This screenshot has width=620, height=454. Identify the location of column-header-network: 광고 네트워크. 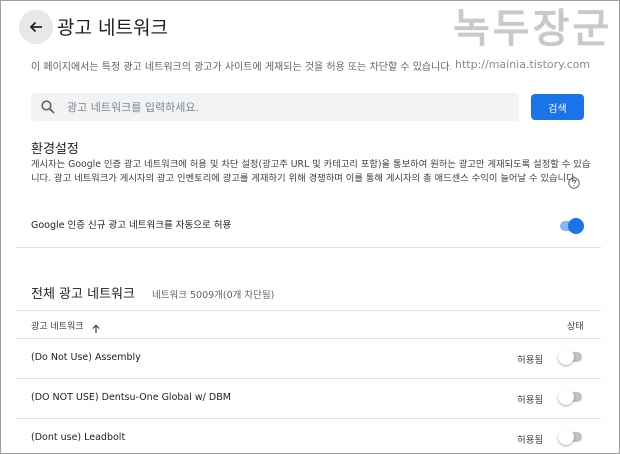
(57, 325).